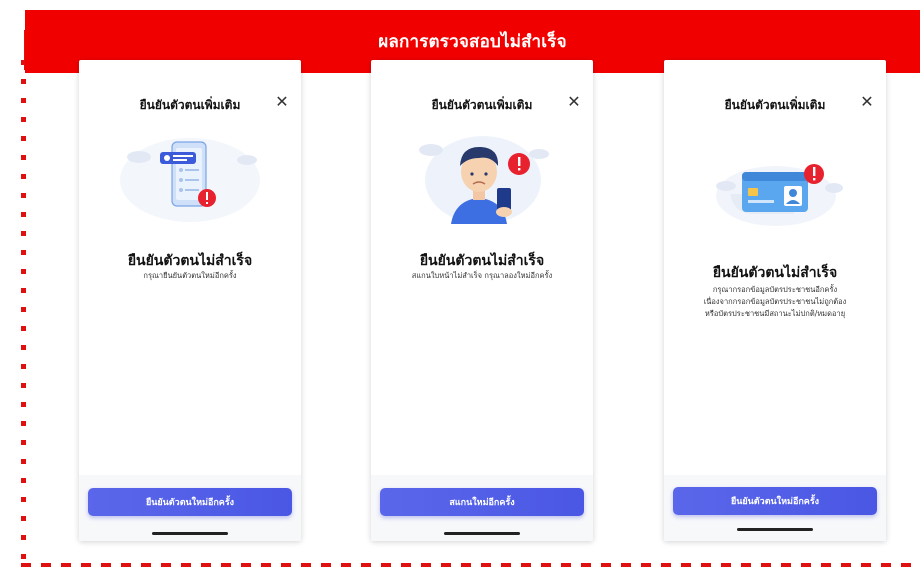  I want to click on result-subtitle-line-2: เนื่องจากกรอกข้อมูลบัตรประชาชนไม่ถูกต้อง, so click(775, 301).